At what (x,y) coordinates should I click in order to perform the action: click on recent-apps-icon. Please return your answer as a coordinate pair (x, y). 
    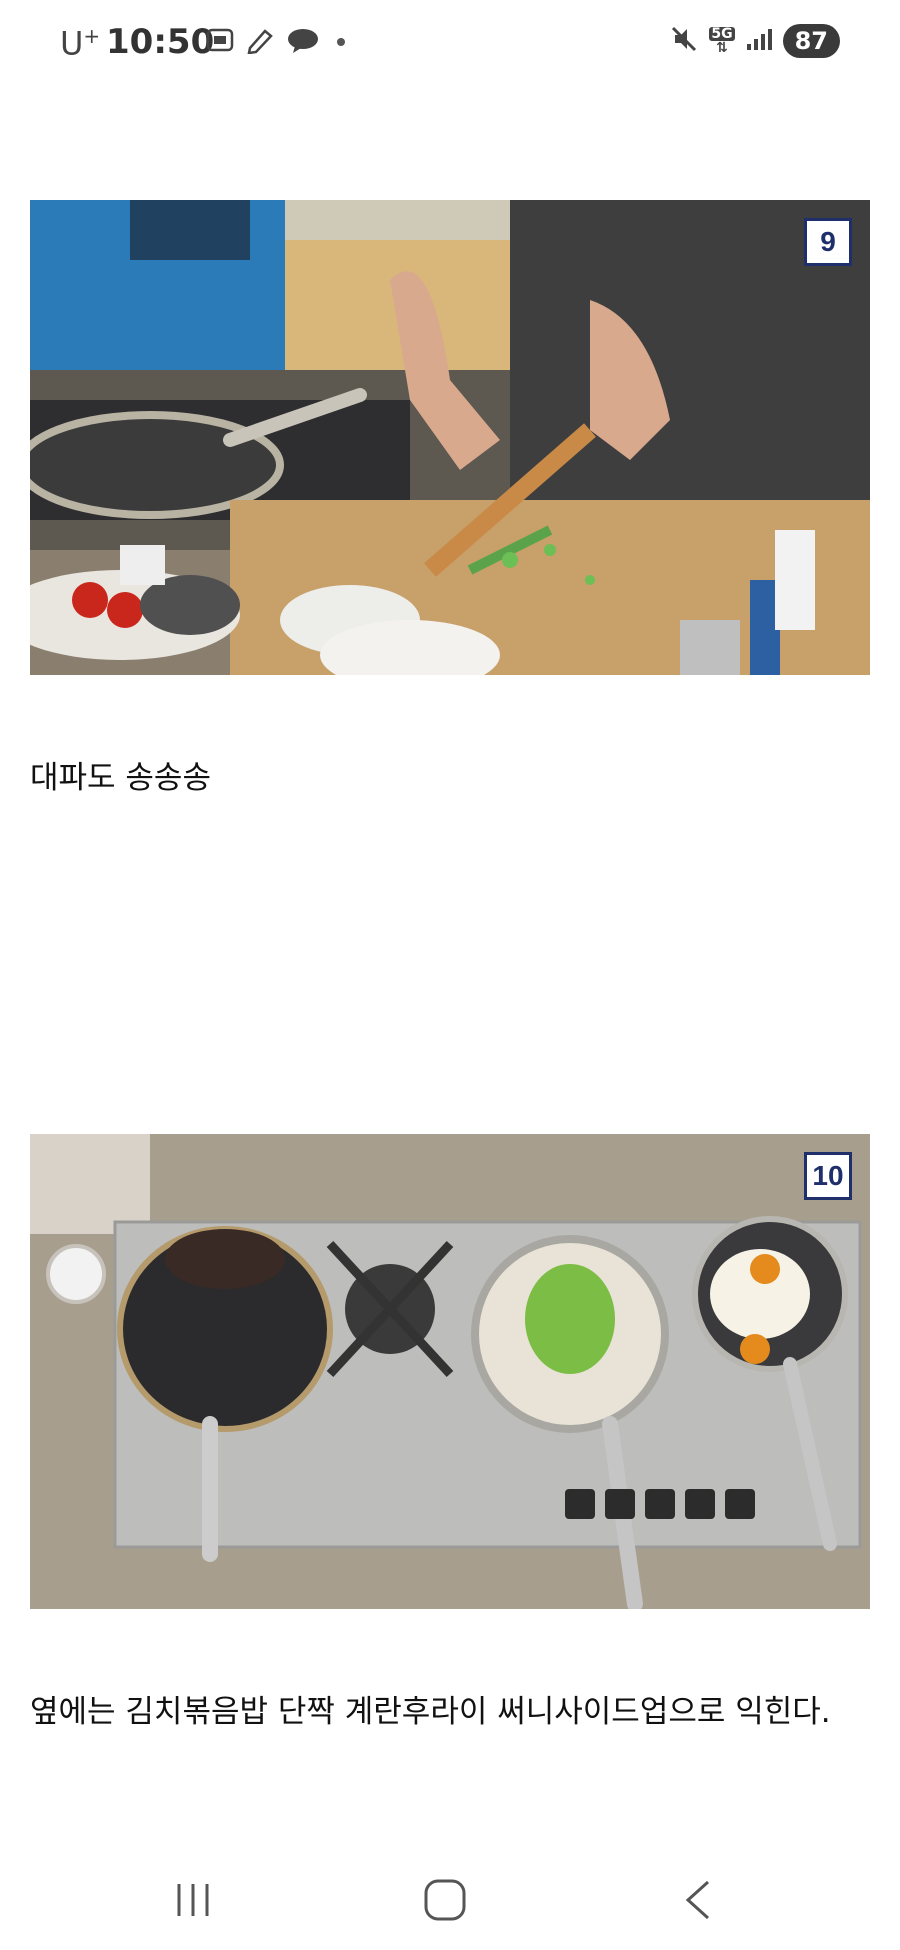
    Looking at the image, I should click on (193, 1900).